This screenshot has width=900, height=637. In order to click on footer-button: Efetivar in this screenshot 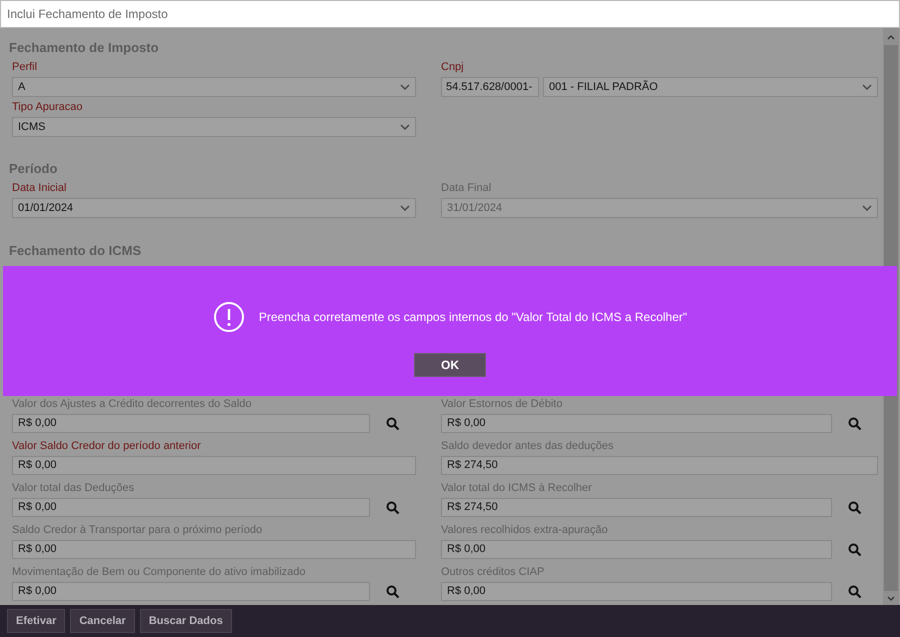, I will do `click(36, 621)`.